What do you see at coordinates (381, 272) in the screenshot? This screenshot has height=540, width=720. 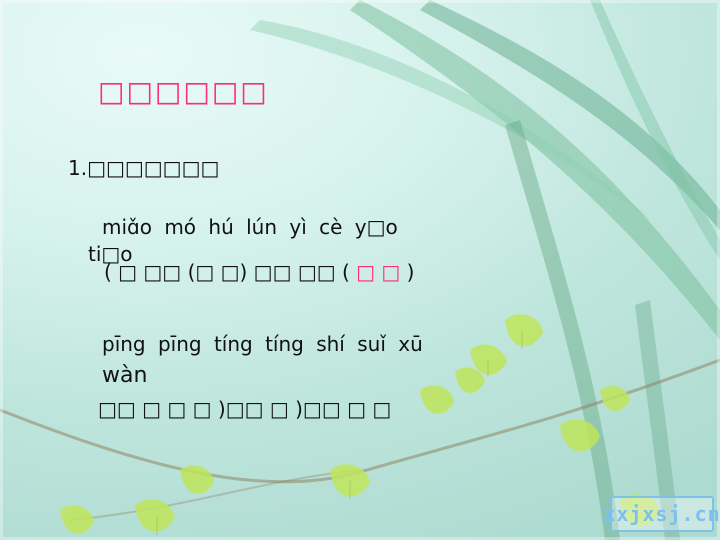 I see `answer-row-1-part-2: □ □` at bounding box center [381, 272].